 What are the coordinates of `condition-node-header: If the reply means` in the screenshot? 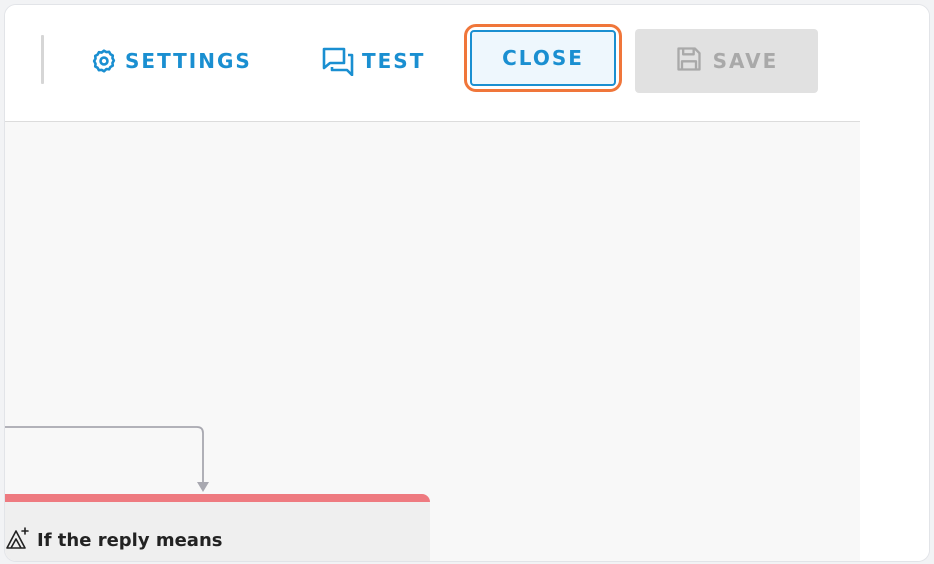 It's located at (113, 540).